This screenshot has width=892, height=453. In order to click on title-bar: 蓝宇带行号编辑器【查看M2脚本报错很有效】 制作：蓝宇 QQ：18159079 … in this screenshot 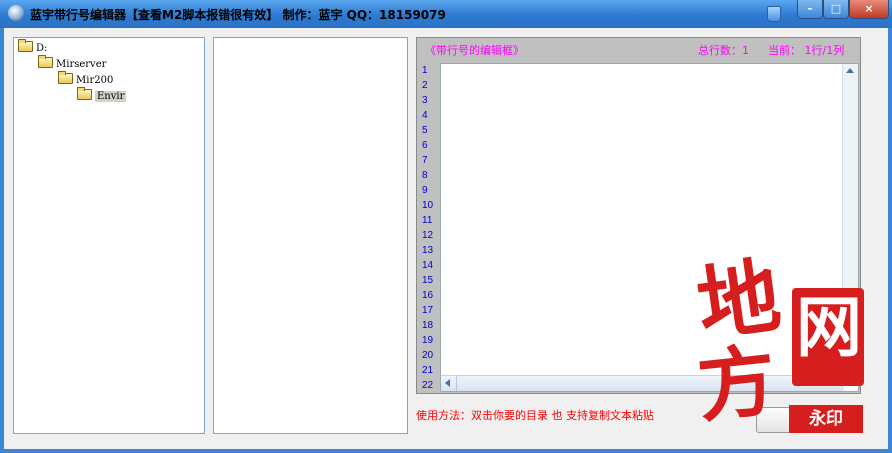, I will do `click(446, 14)`.